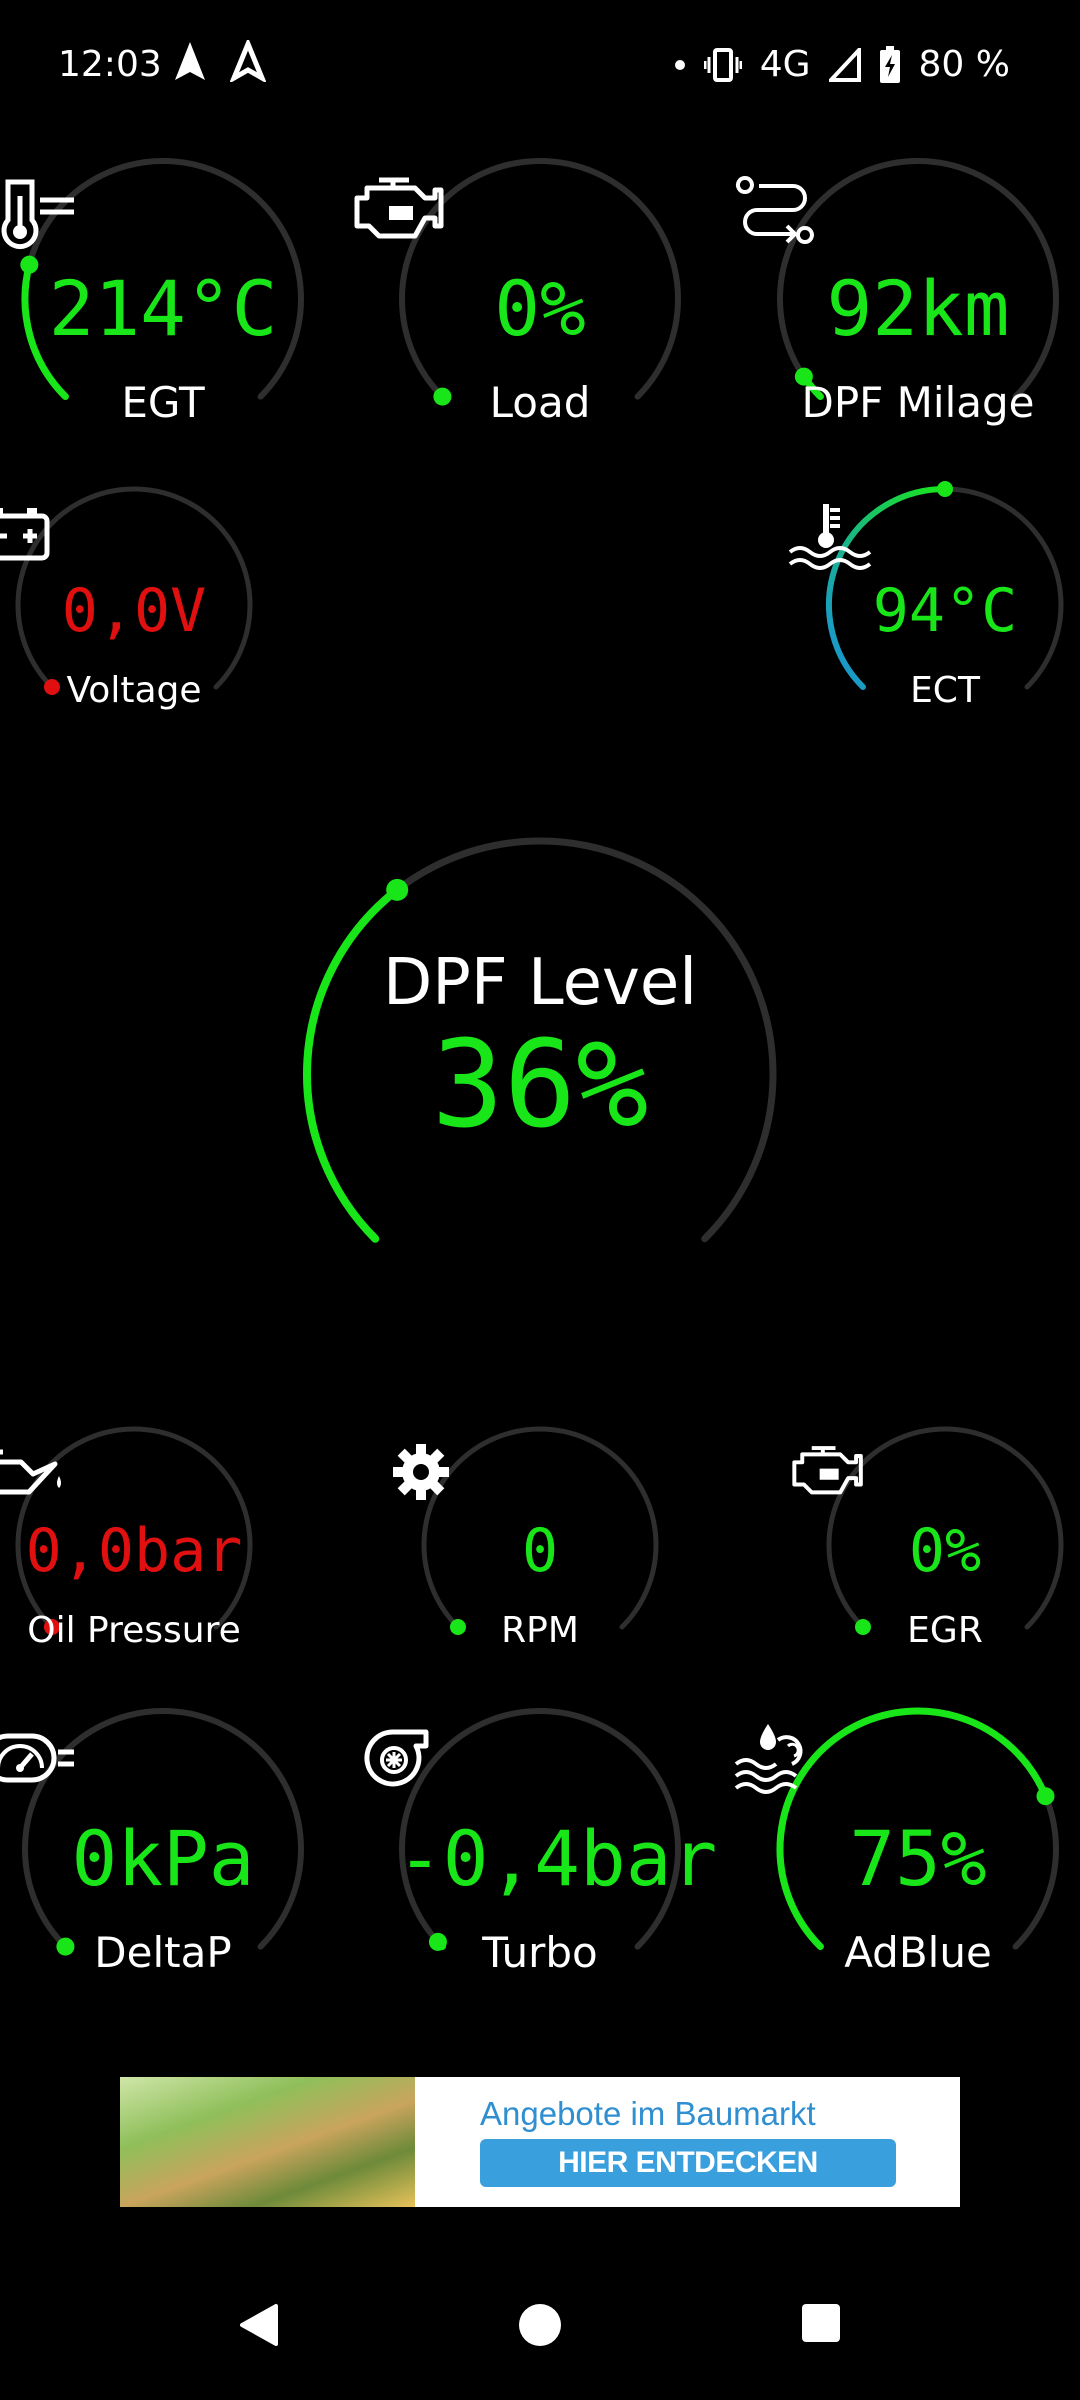 The width and height of the screenshot is (1080, 2400). I want to click on gauge-load: 0% Load, so click(518, 299).